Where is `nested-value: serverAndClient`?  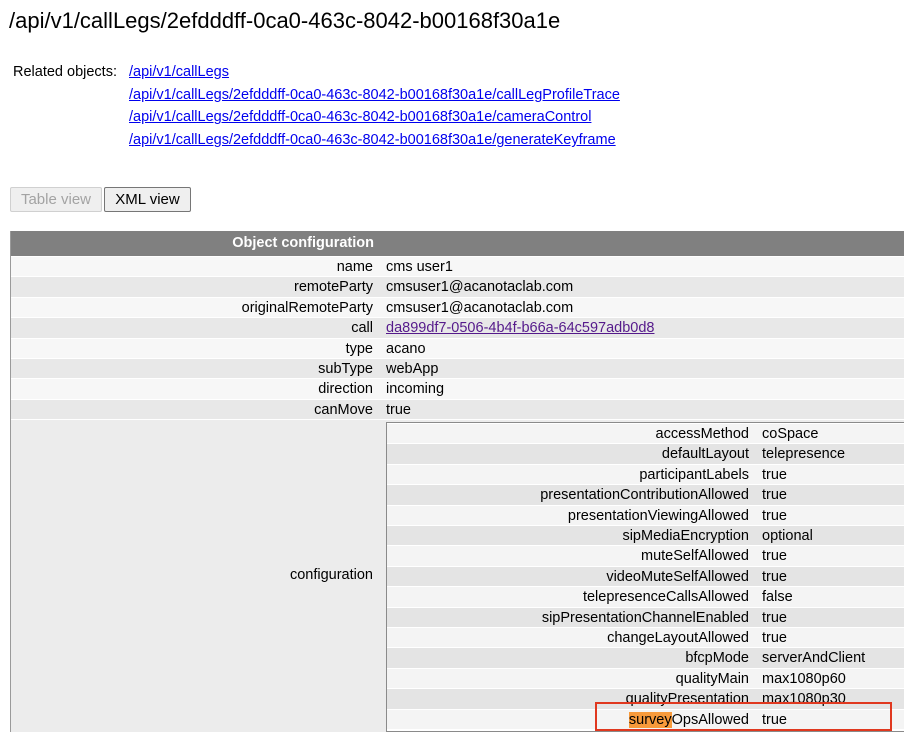
nested-value: serverAndClient is located at coordinates (814, 658).